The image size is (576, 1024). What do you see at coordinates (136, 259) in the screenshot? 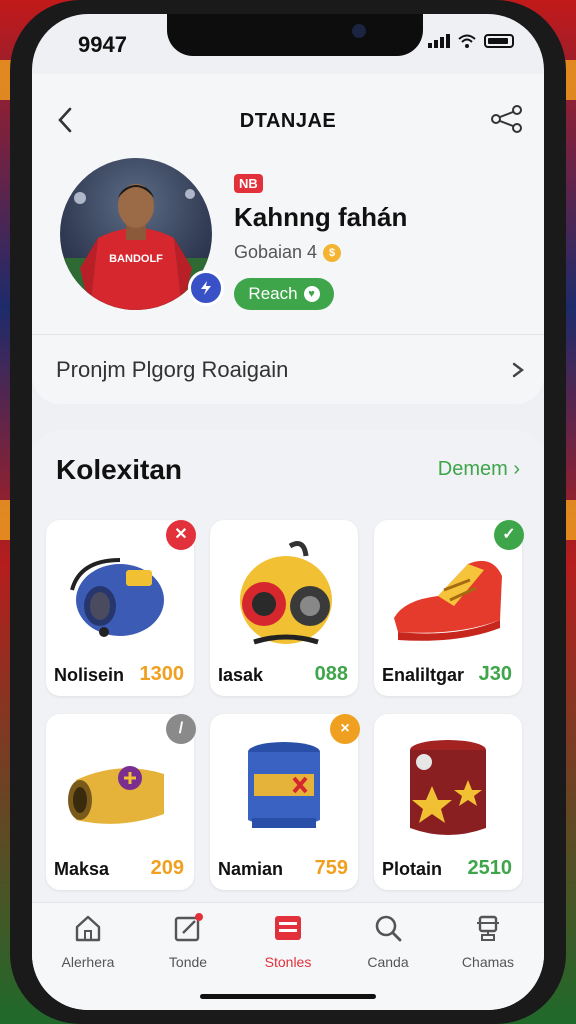
I see `jersey-text: BANDOLF` at bounding box center [136, 259].